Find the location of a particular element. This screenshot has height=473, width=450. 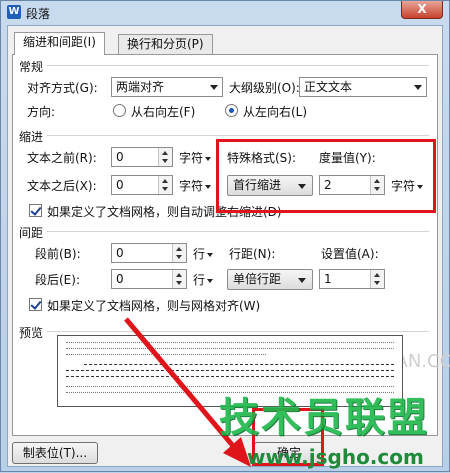

special-format-highlight is located at coordinates (326, 176).